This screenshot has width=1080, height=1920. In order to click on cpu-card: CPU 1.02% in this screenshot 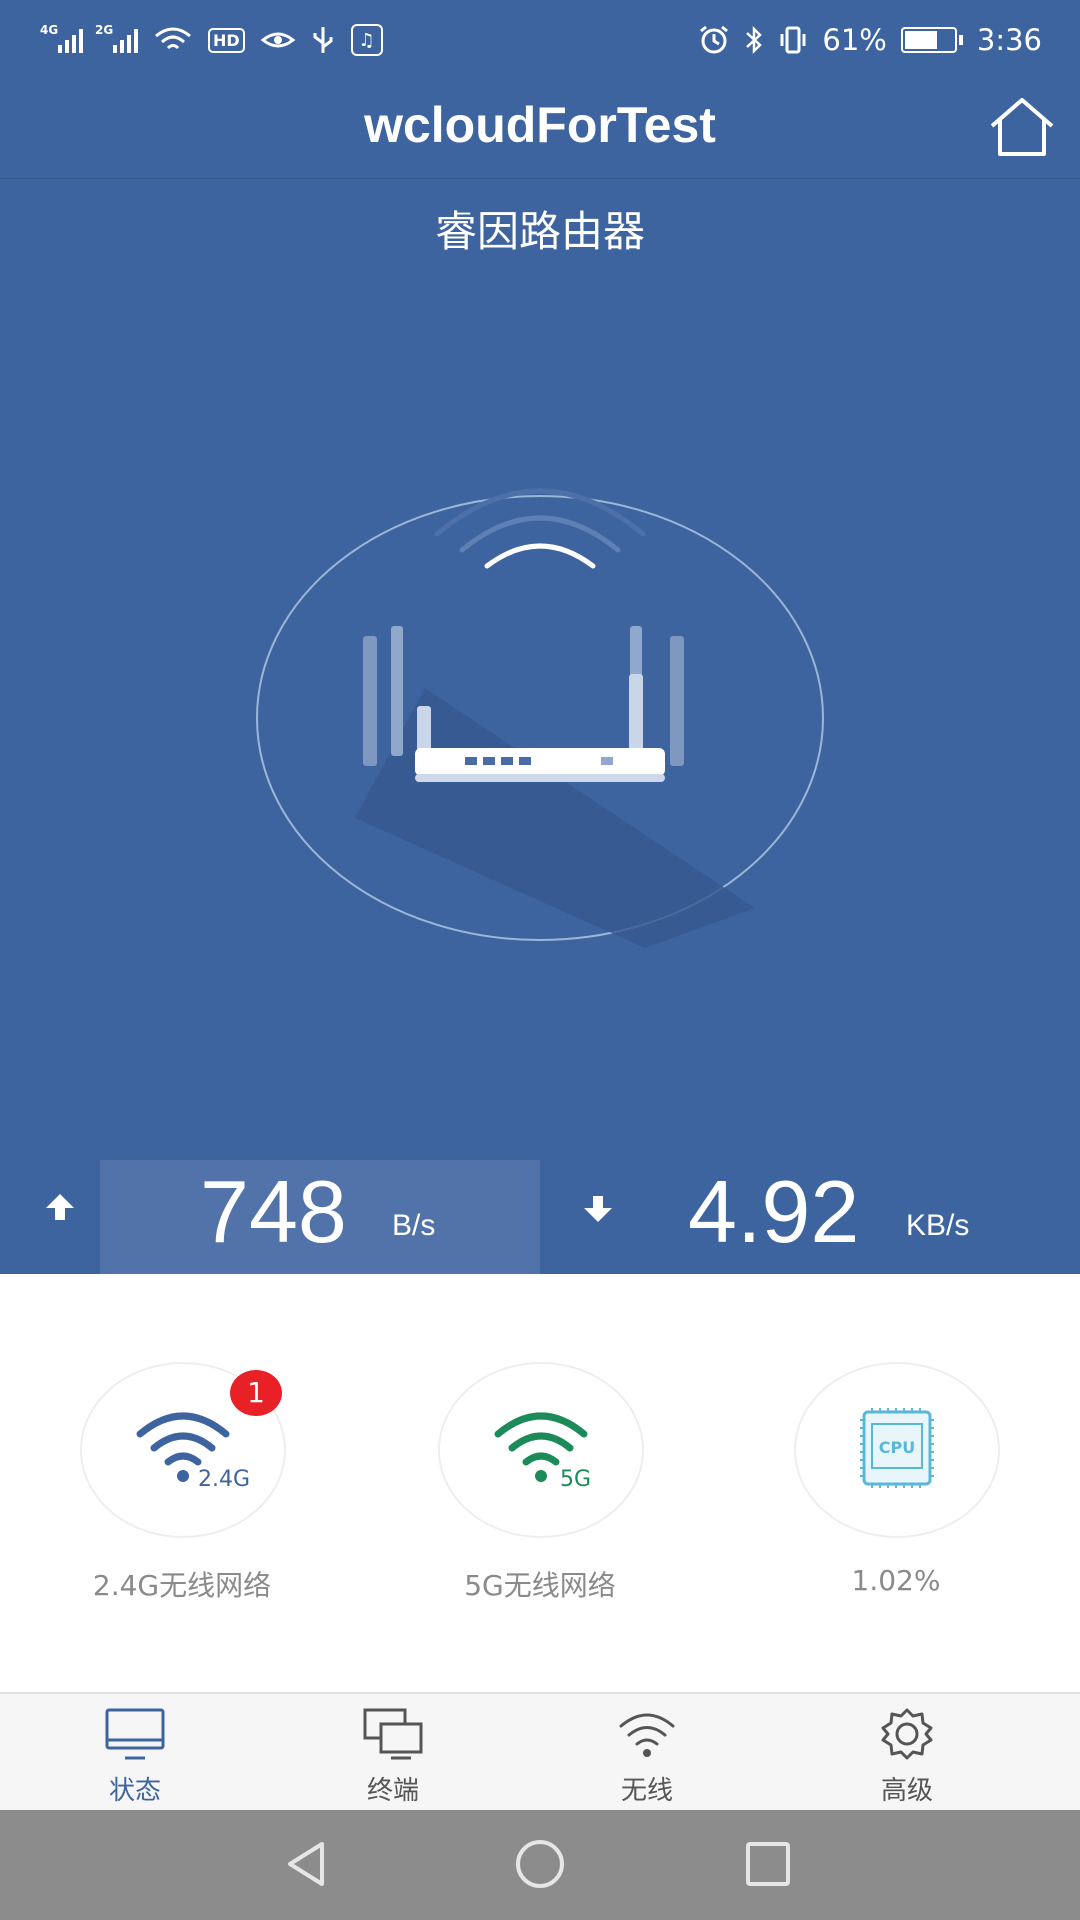, I will do `click(896, 1487)`.